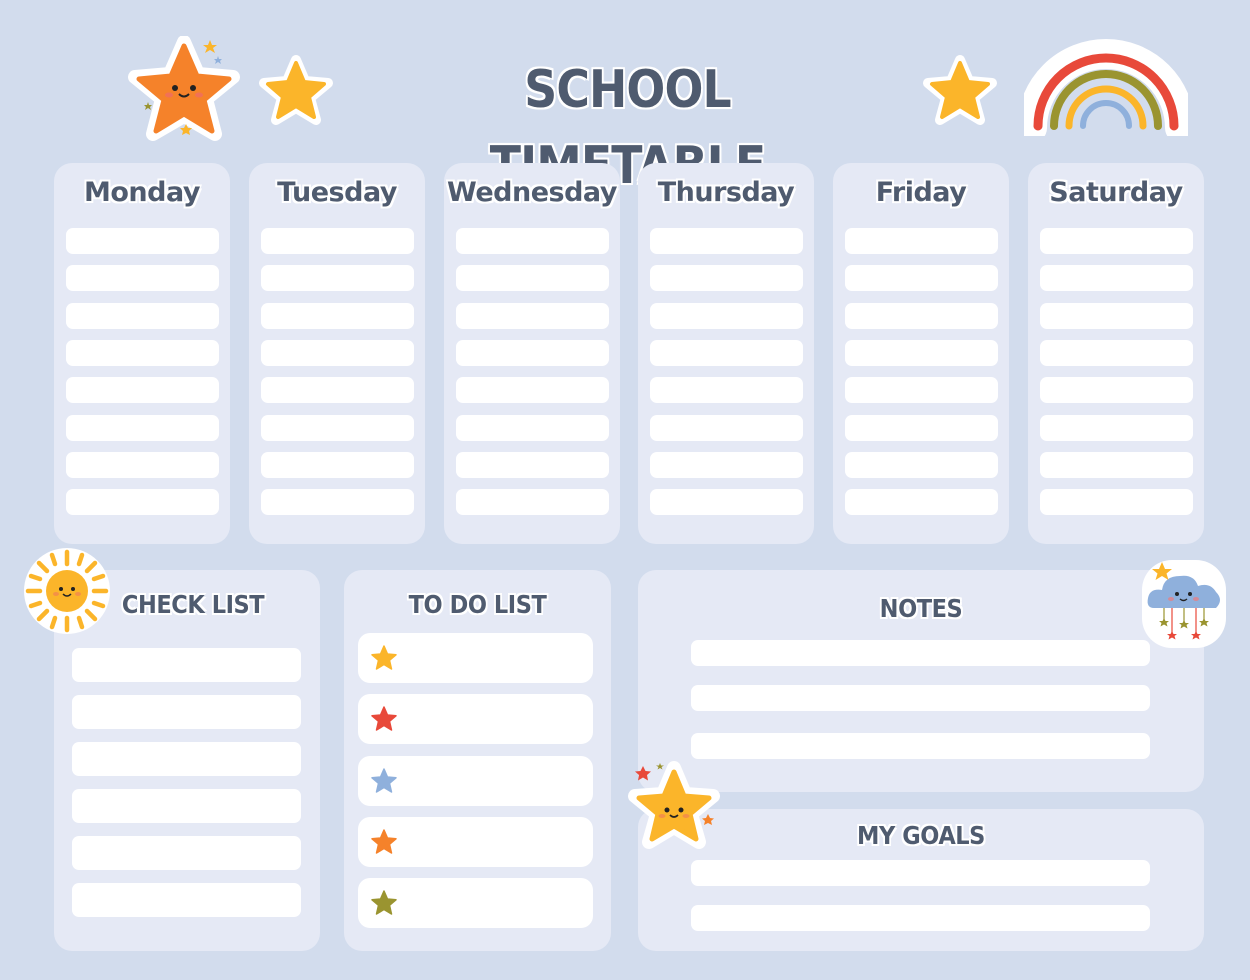  I want to click on day-name: Thursday, so click(726, 192).